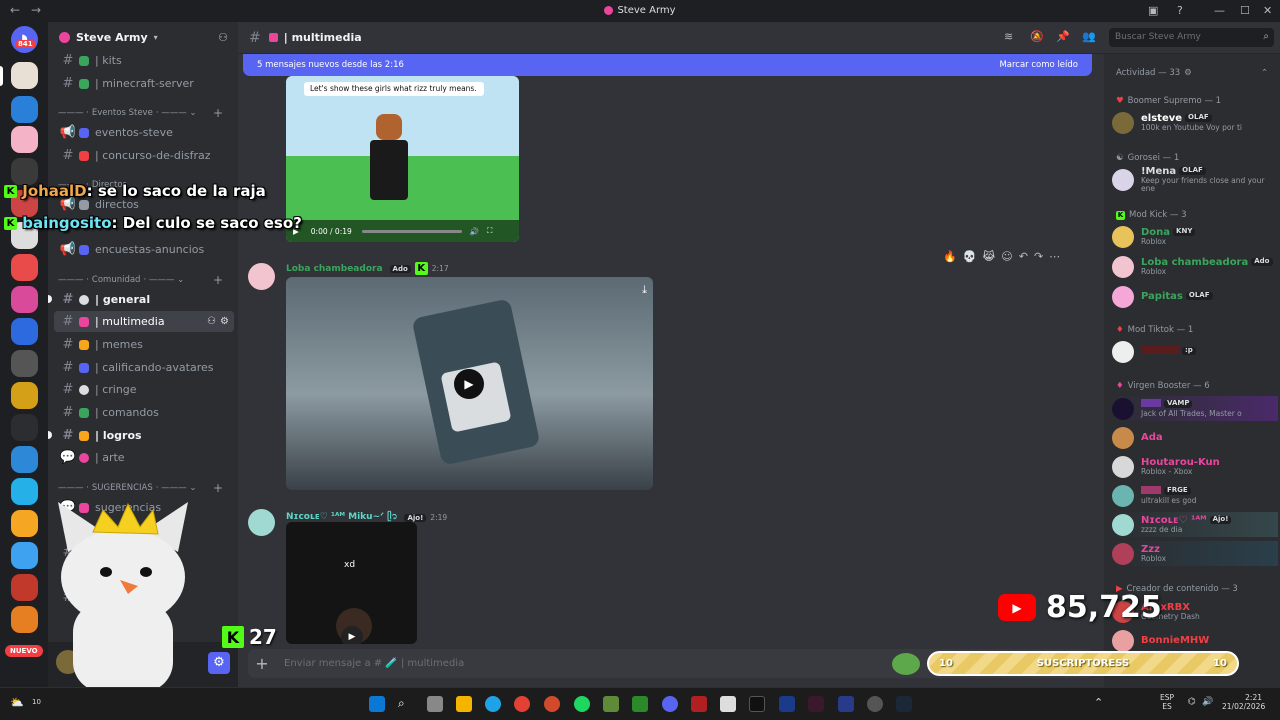 This screenshot has height=720, width=1280. What do you see at coordinates (493, 704) in the screenshot?
I see `edge-icon` at bounding box center [493, 704].